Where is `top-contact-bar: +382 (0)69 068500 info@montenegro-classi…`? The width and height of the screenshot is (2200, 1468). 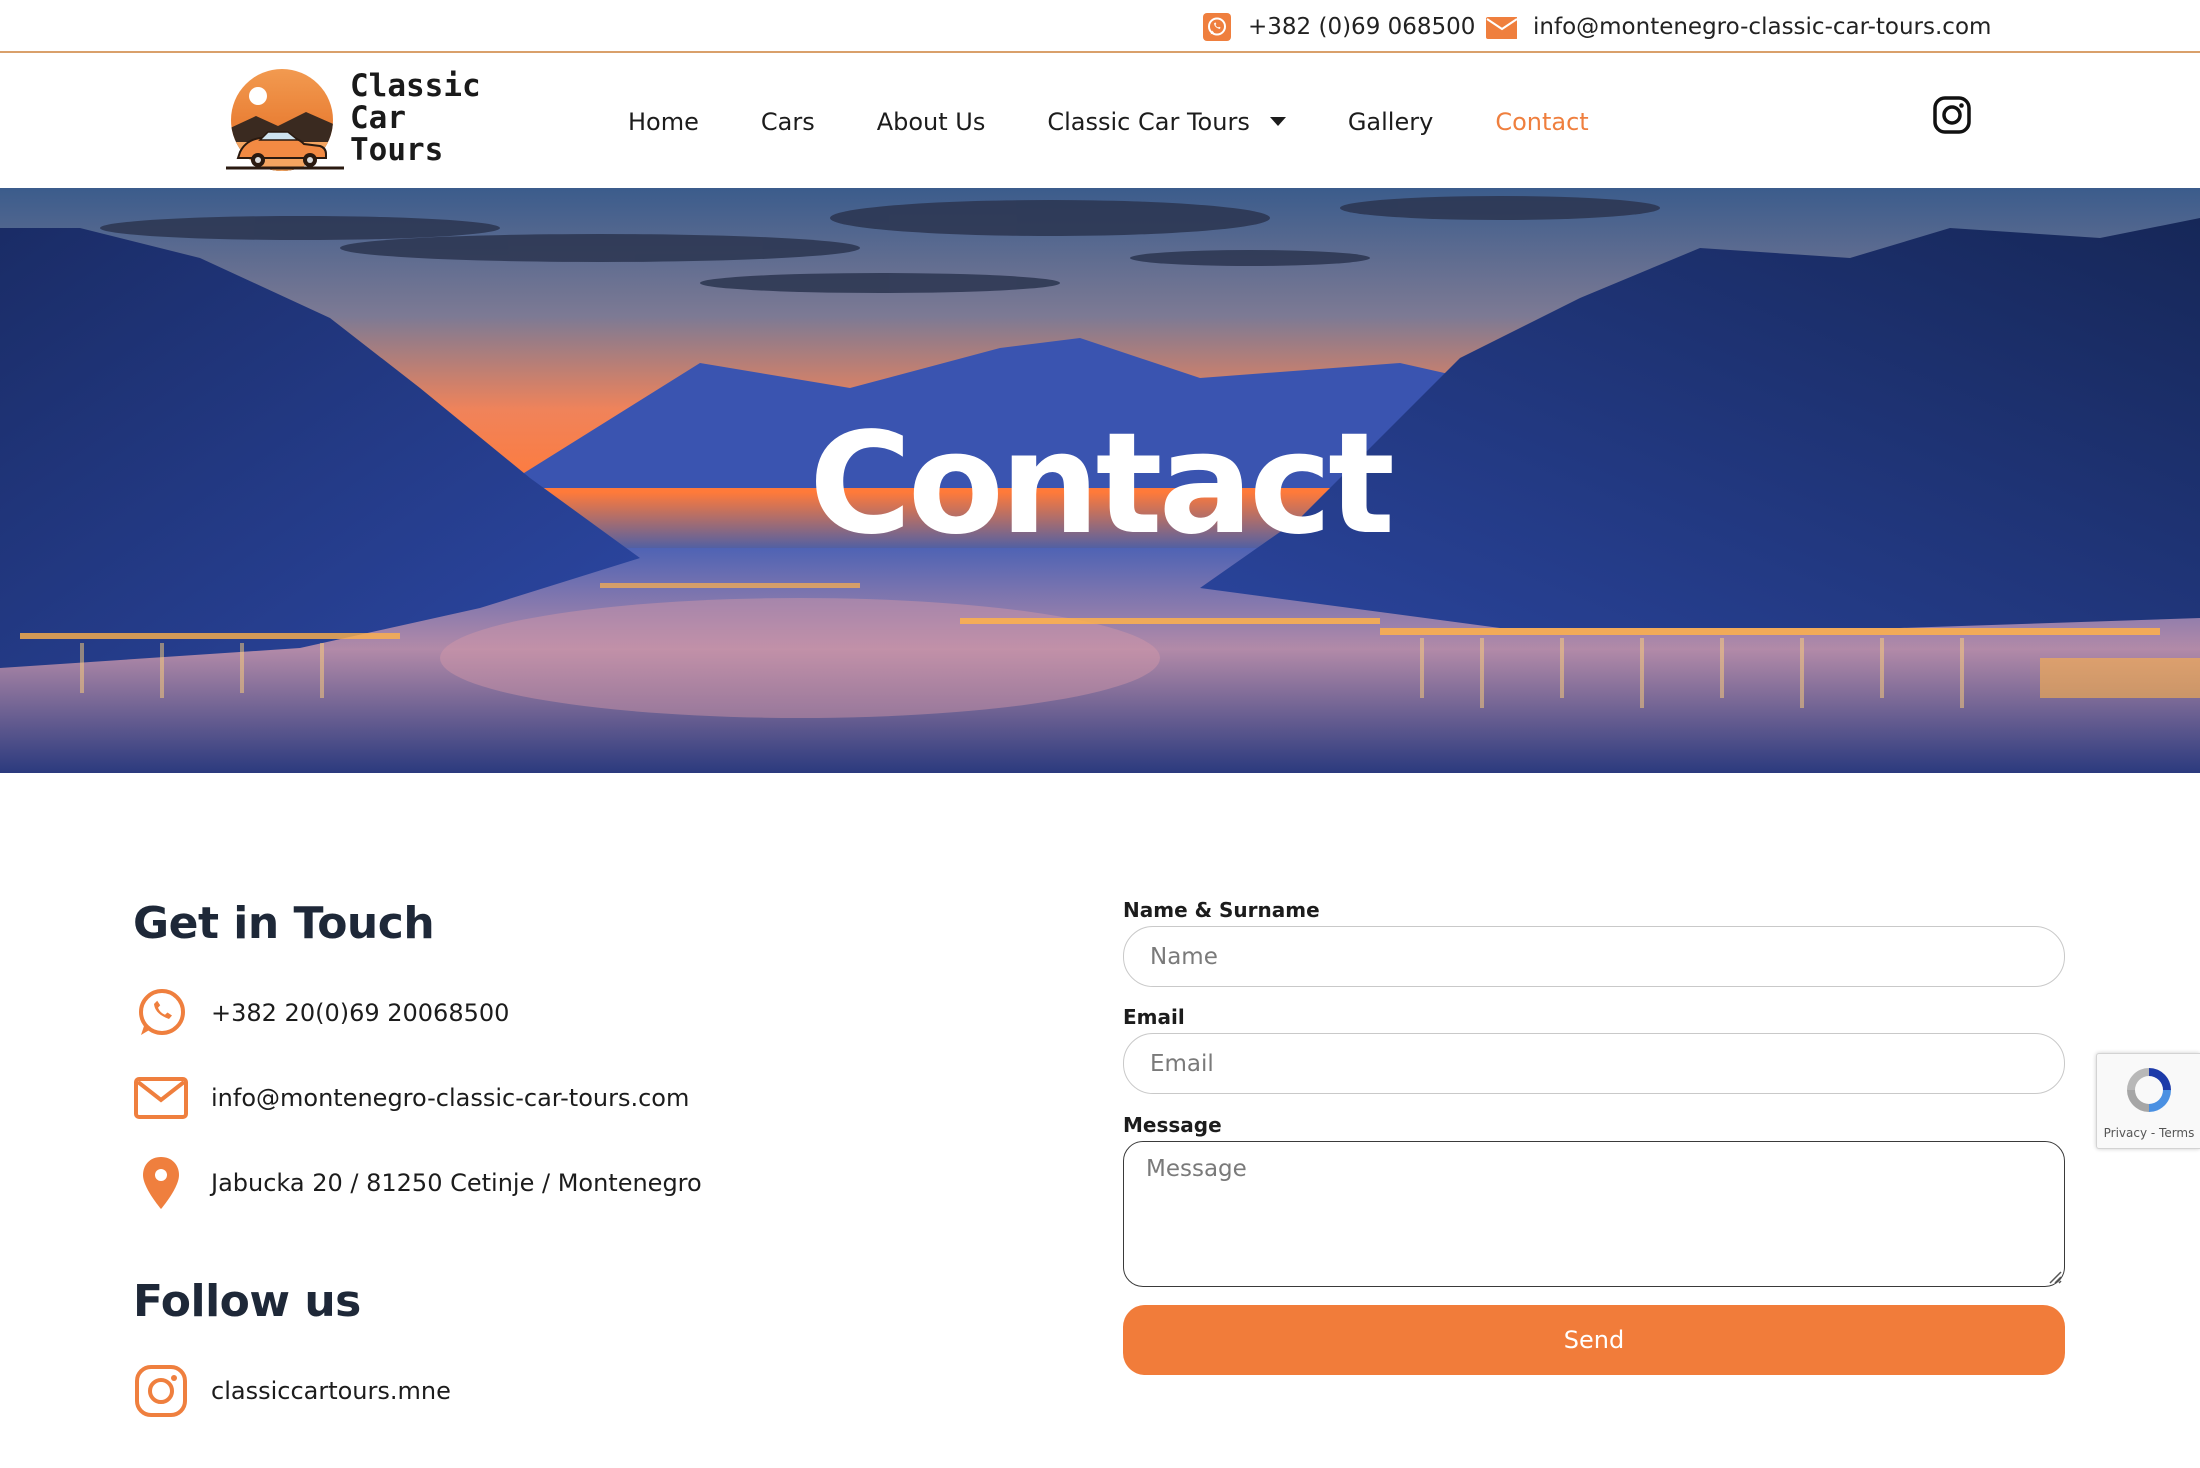 top-contact-bar: +382 (0)69 068500 info@montenegro-classi… is located at coordinates (1100, 26).